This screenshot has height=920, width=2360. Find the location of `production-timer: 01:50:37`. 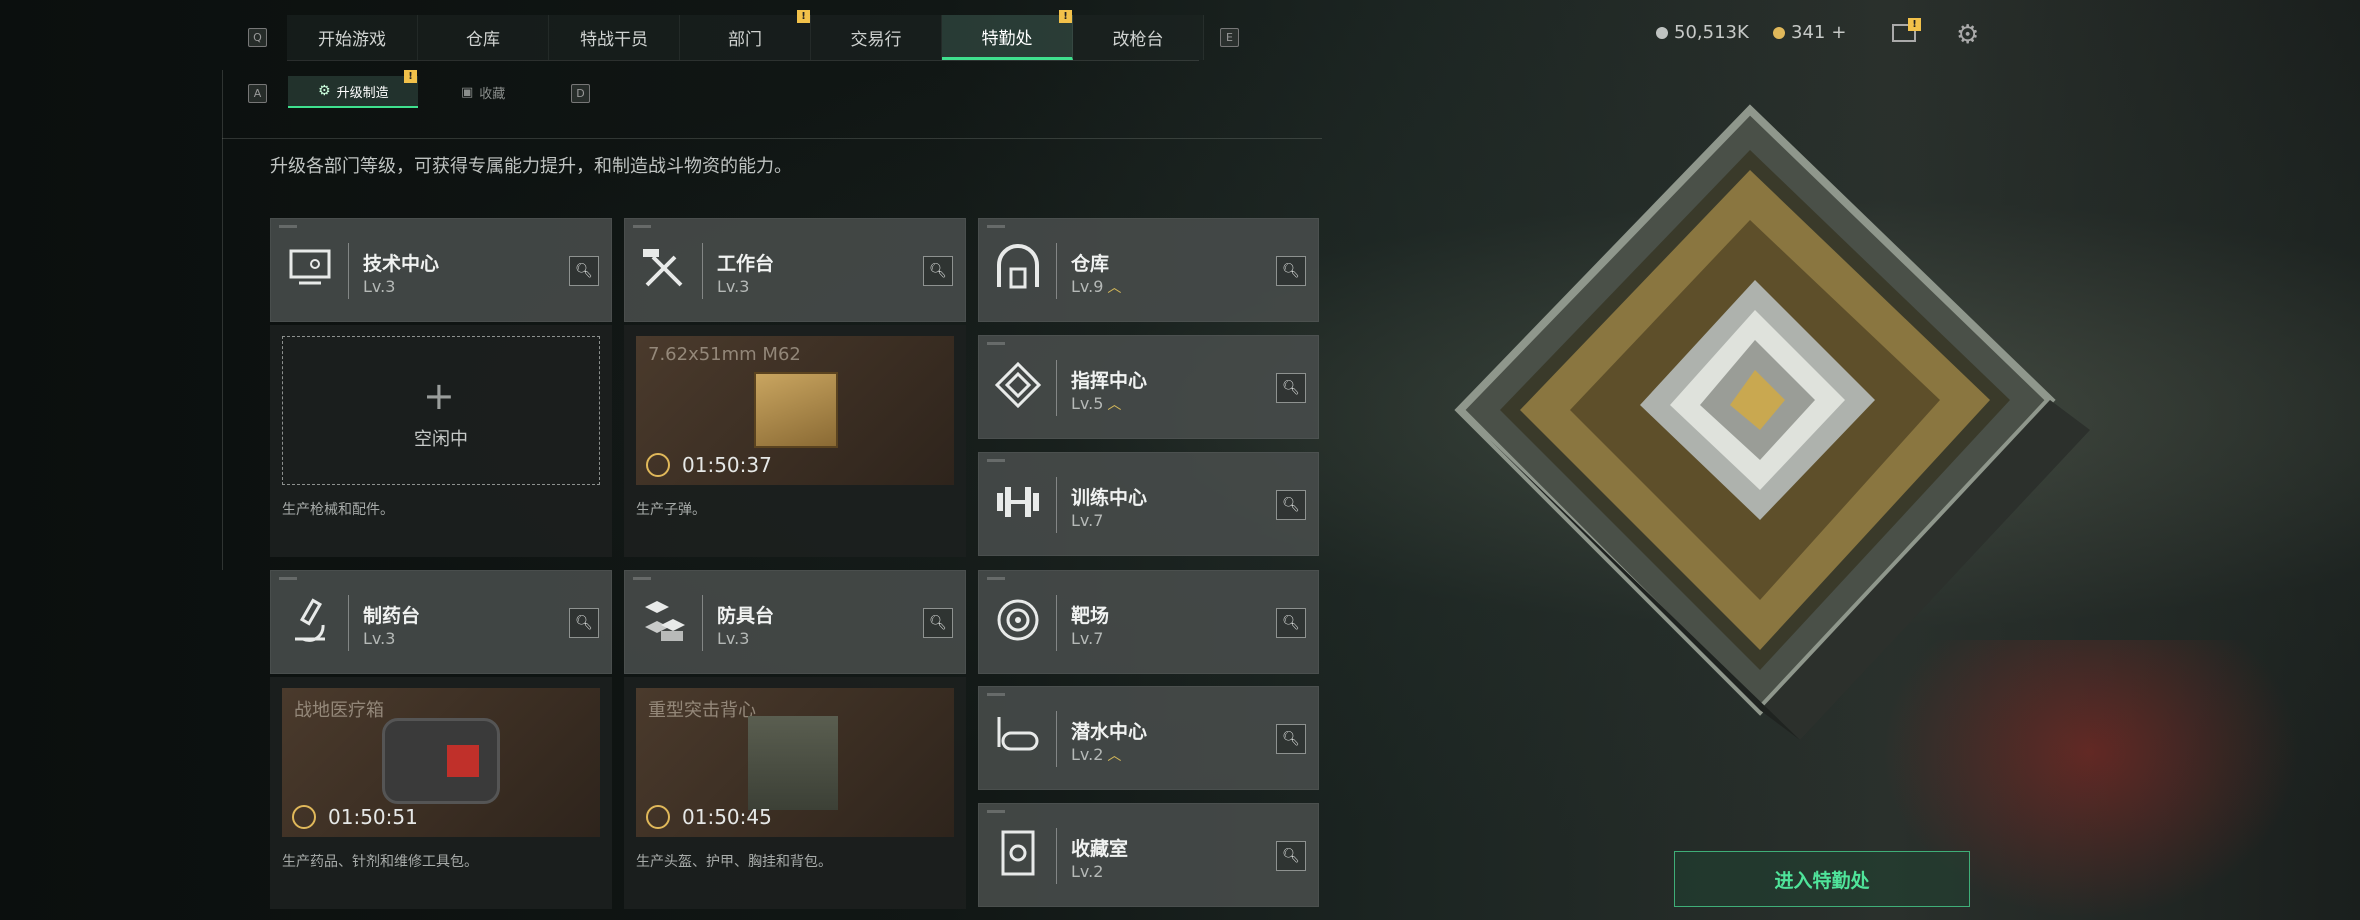

production-timer: 01:50:37 is located at coordinates (727, 465).